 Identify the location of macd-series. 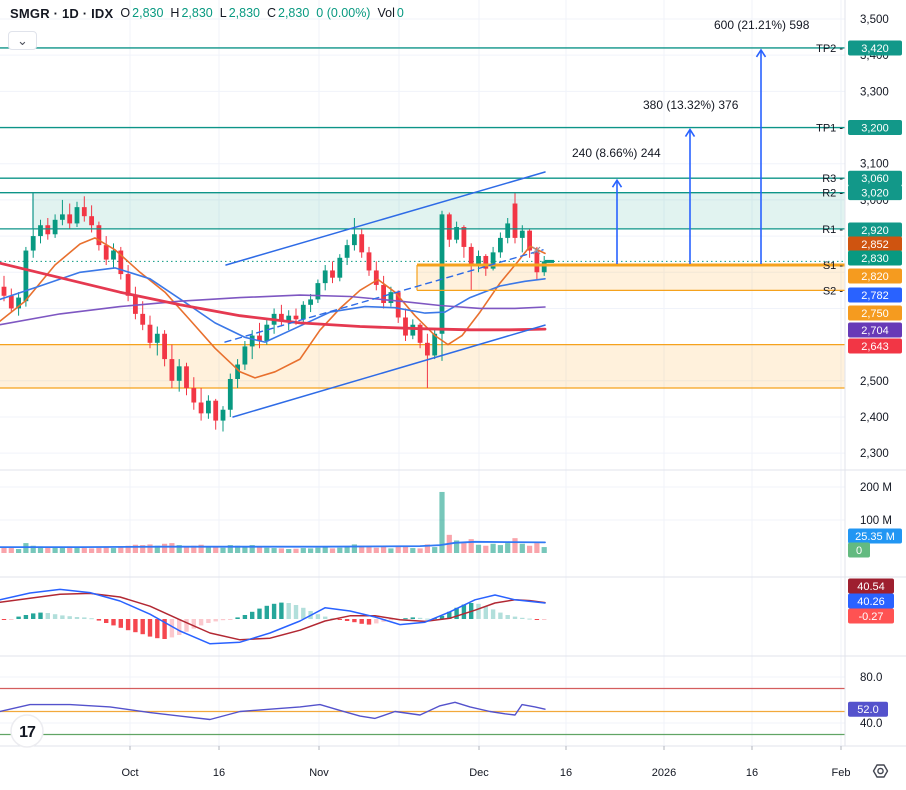
(273, 616).